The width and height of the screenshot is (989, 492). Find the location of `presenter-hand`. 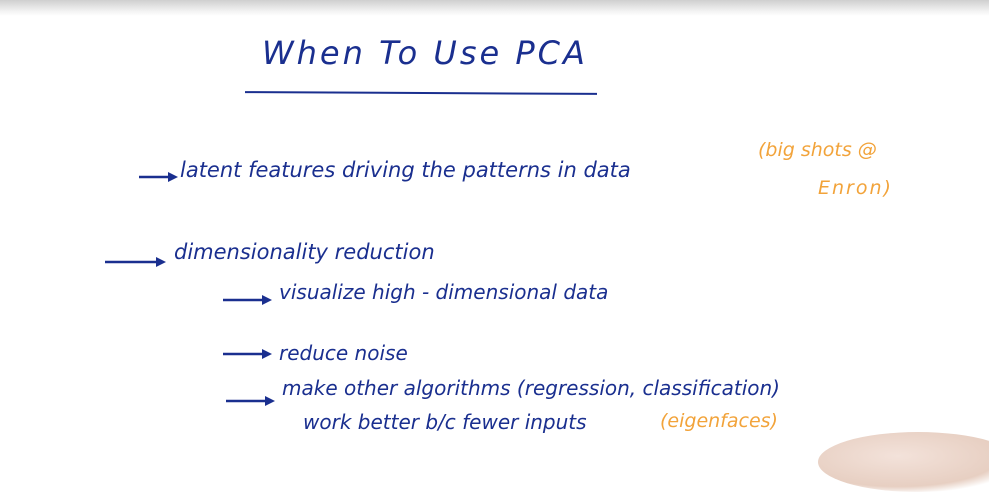

presenter-hand is located at coordinates (903, 462).